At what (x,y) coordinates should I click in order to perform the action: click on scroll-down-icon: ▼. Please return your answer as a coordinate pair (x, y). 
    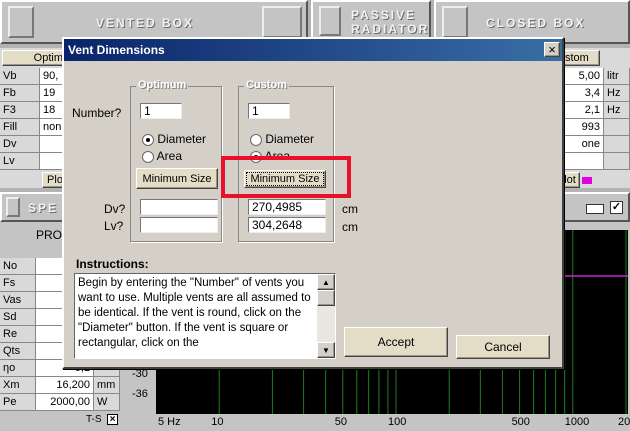
    Looking at the image, I should click on (326, 350).